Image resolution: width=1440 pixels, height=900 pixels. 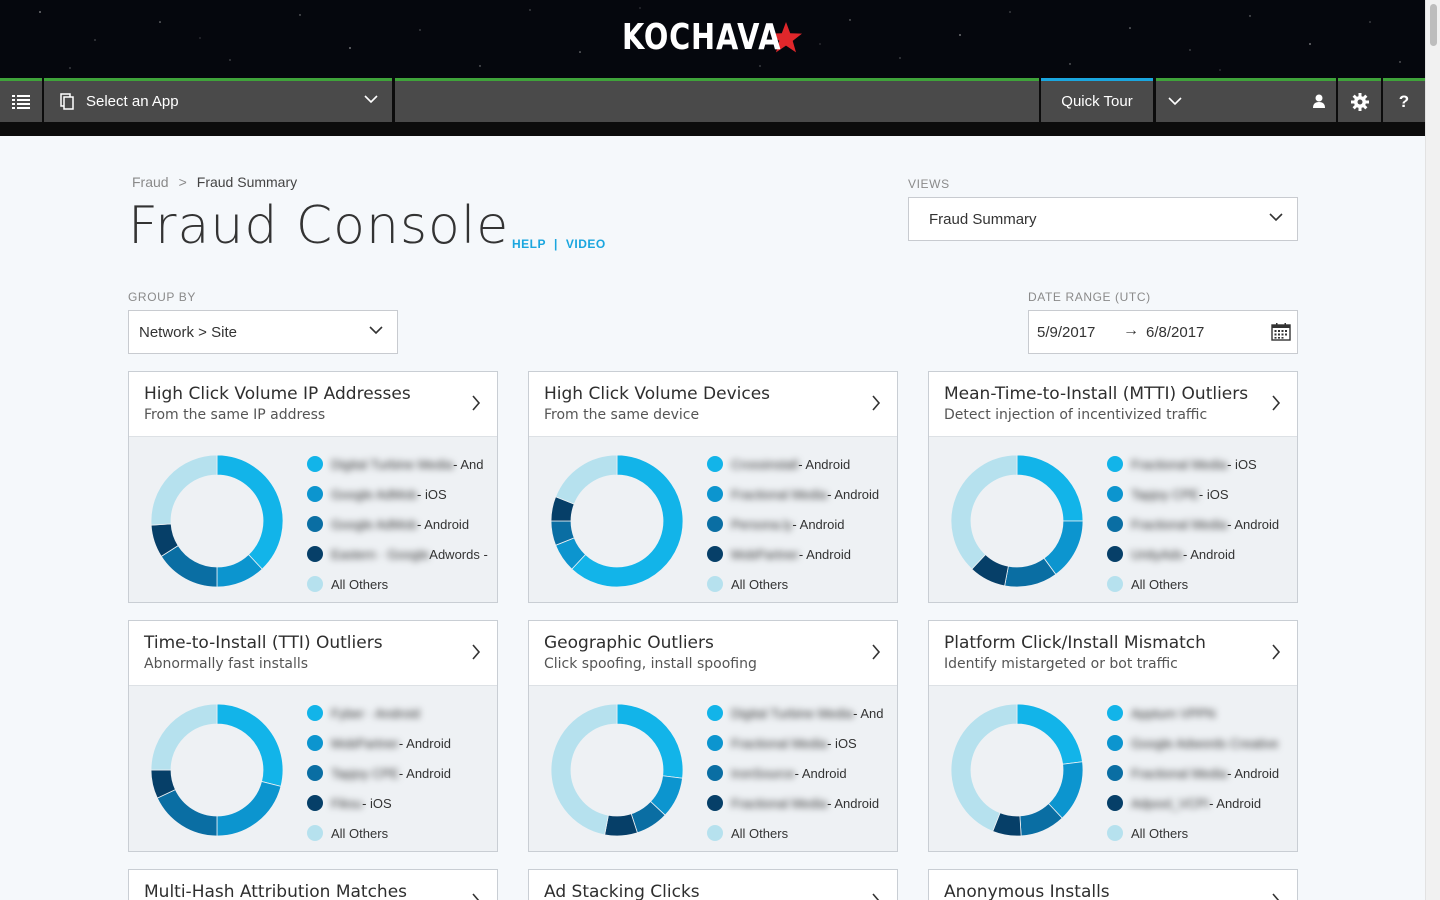 What do you see at coordinates (402, 713) in the screenshot?
I see `legend-item: Fyber · Android` at bounding box center [402, 713].